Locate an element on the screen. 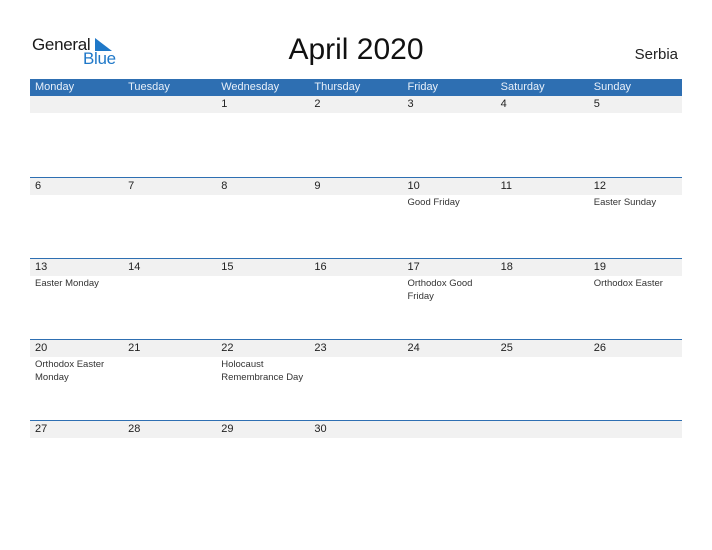 Image resolution: width=712 pixels, height=550 pixels. day-number: 9 is located at coordinates (317, 186).